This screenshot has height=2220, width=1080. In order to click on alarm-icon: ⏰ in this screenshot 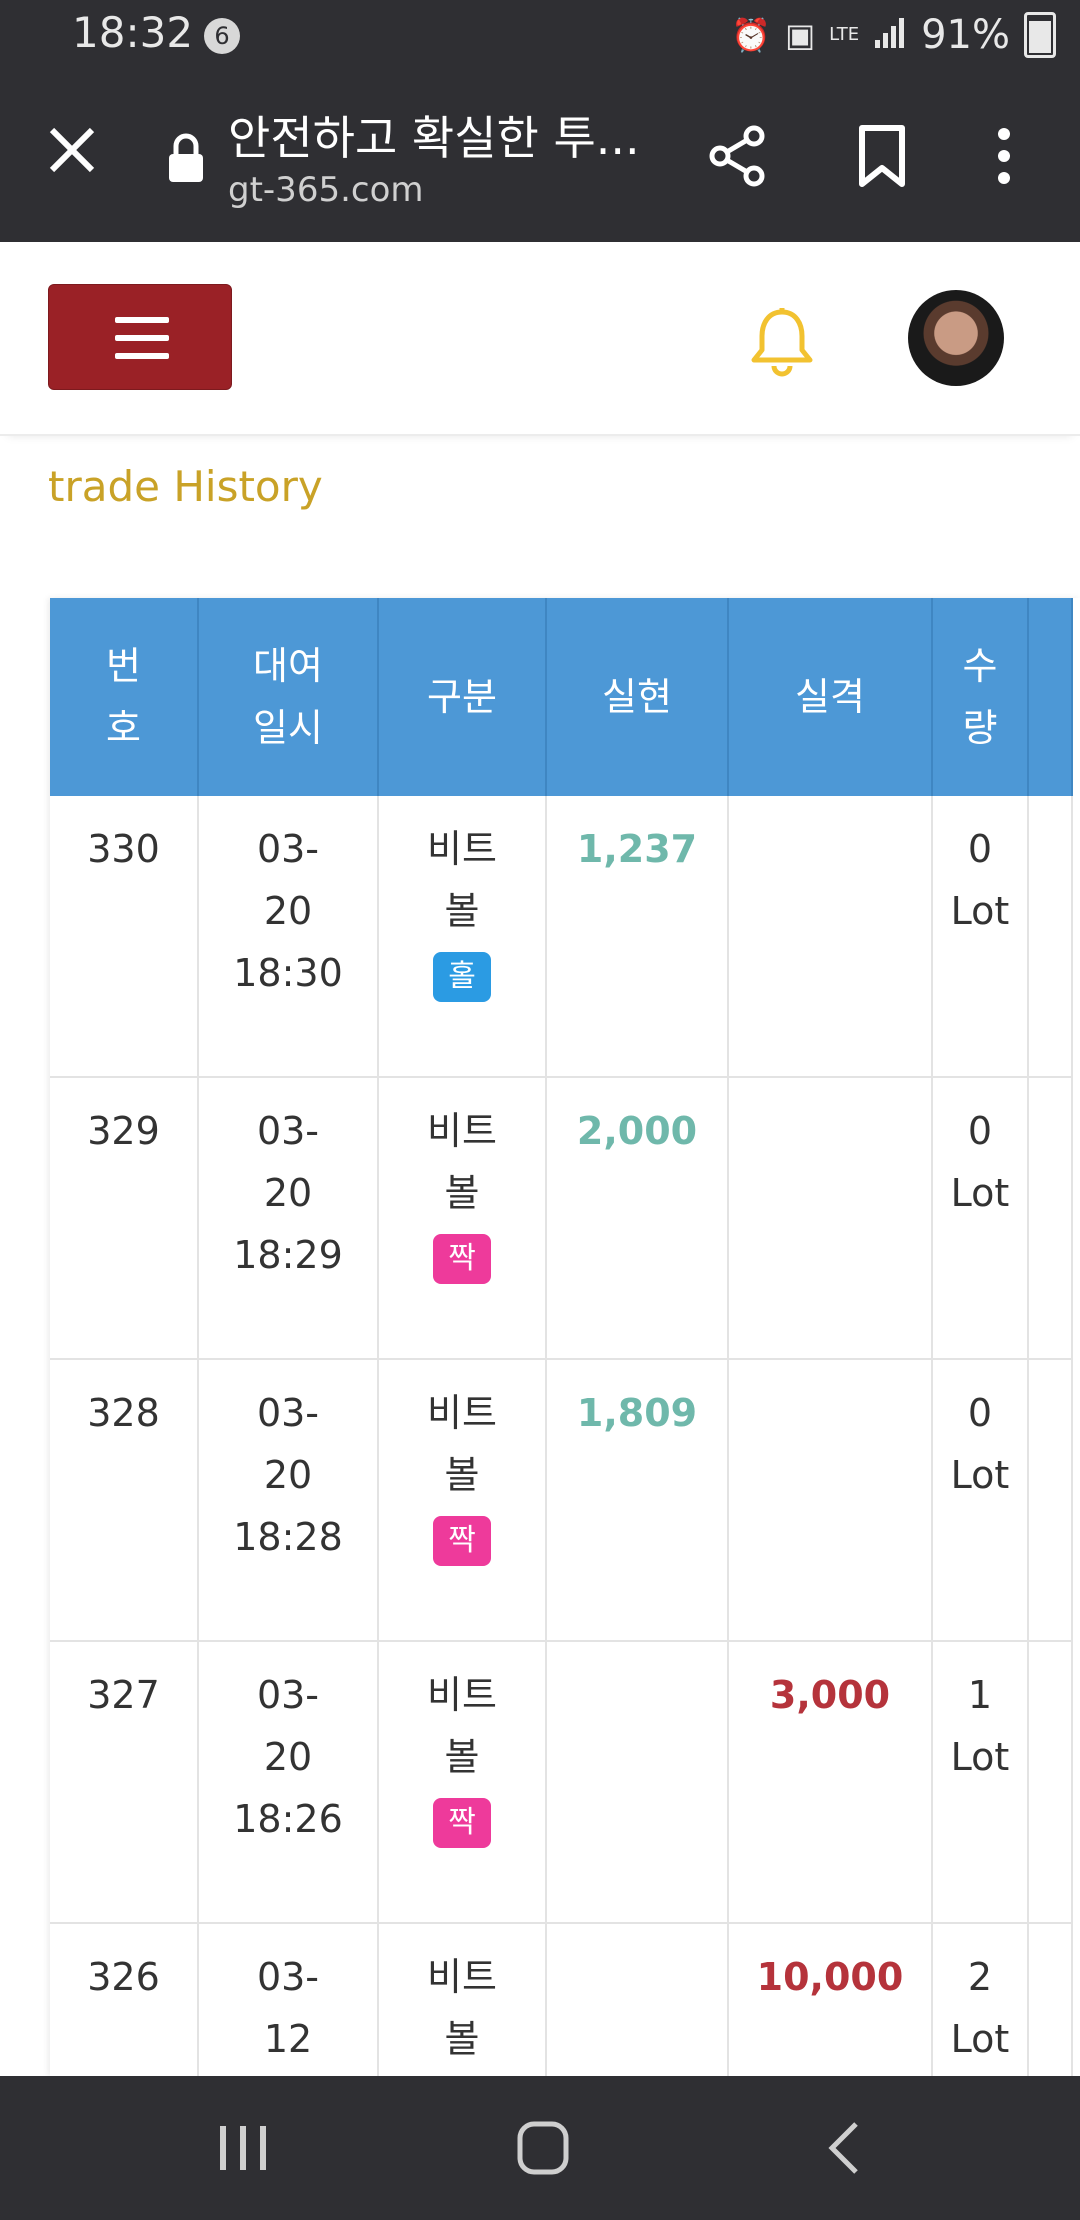, I will do `click(751, 35)`.